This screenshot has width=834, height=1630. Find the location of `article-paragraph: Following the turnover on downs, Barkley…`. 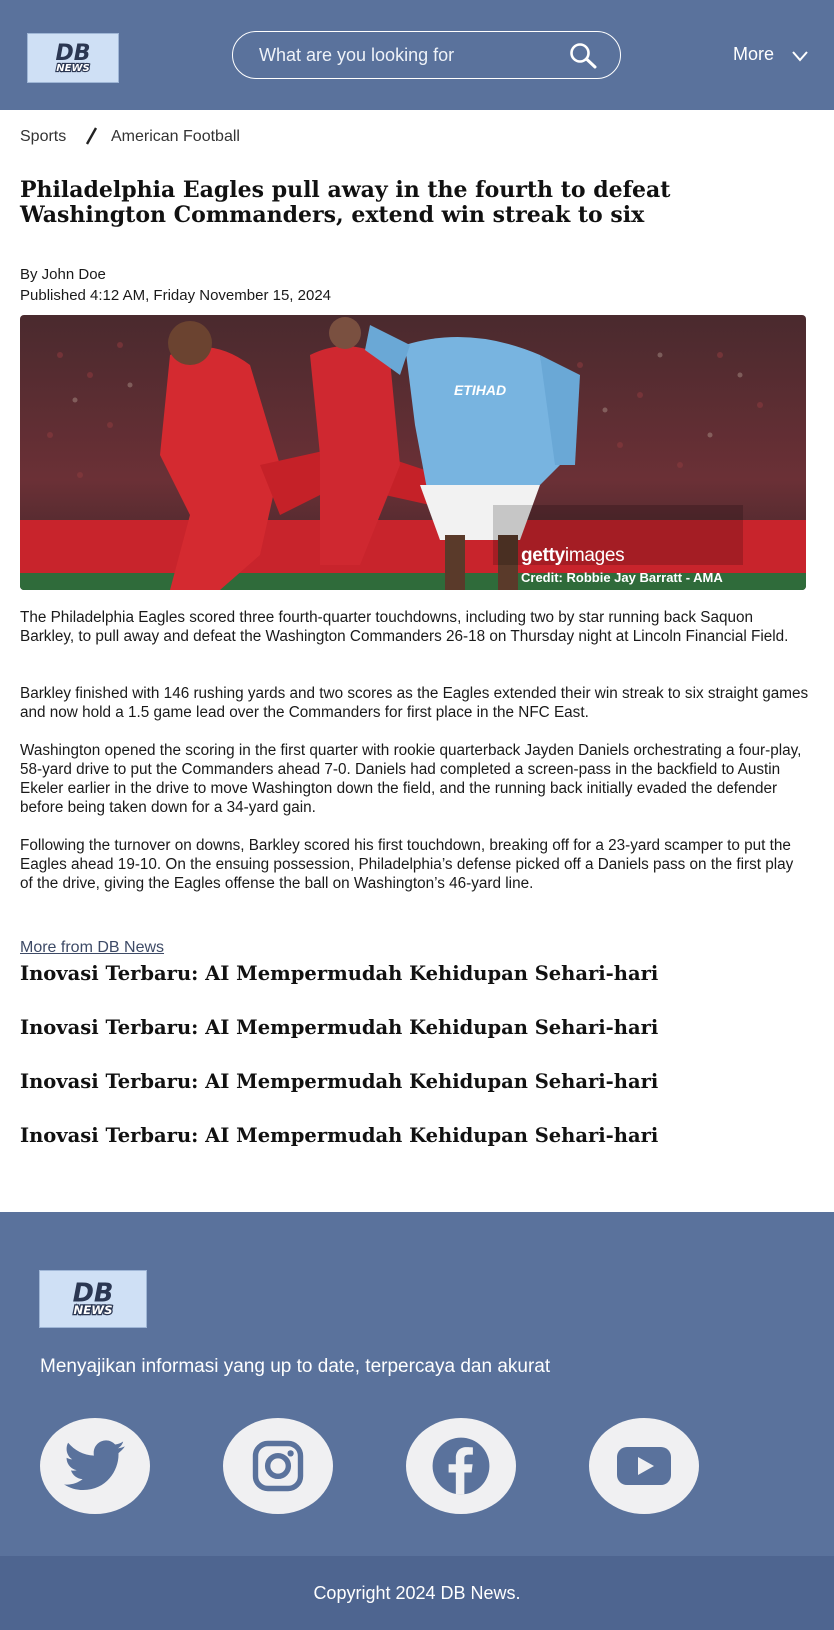

article-paragraph: Following the turnover on downs, Barkley… is located at coordinates (407, 864).